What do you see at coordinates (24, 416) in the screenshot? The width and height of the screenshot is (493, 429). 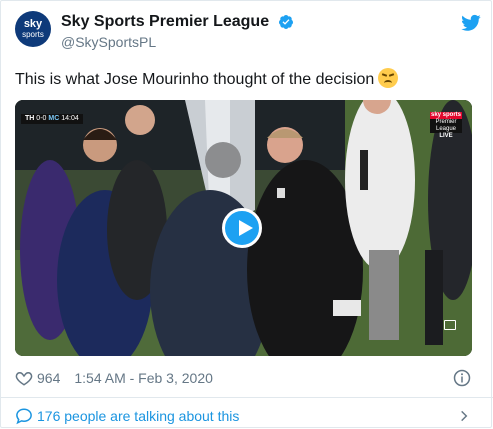 I see `reply-bubble-icon` at bounding box center [24, 416].